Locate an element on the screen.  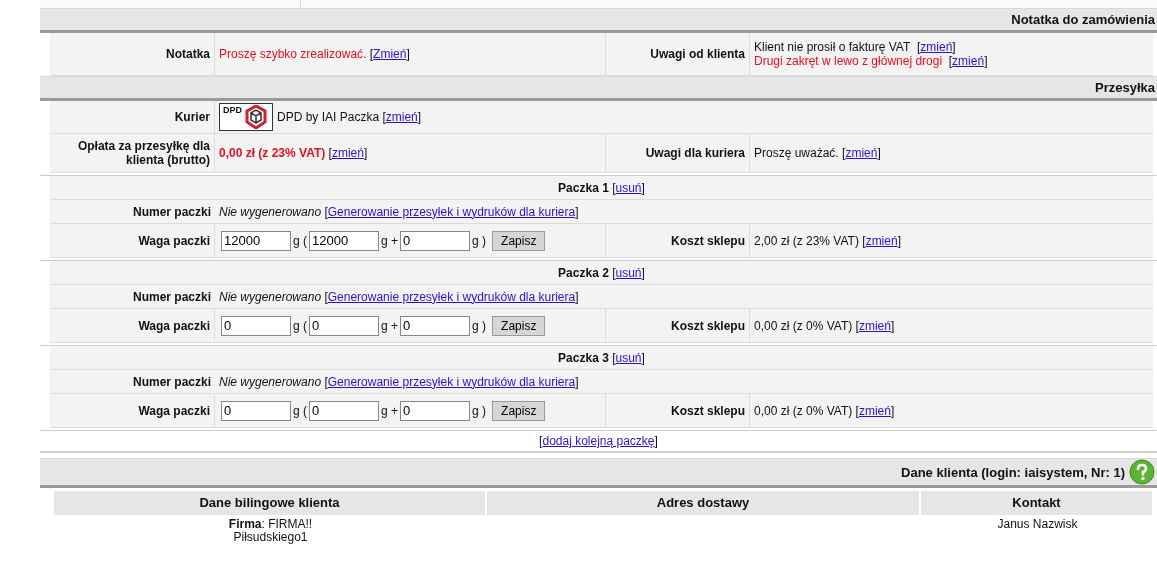
billing-line: Firma: FIRMA!! is located at coordinates (270, 524).